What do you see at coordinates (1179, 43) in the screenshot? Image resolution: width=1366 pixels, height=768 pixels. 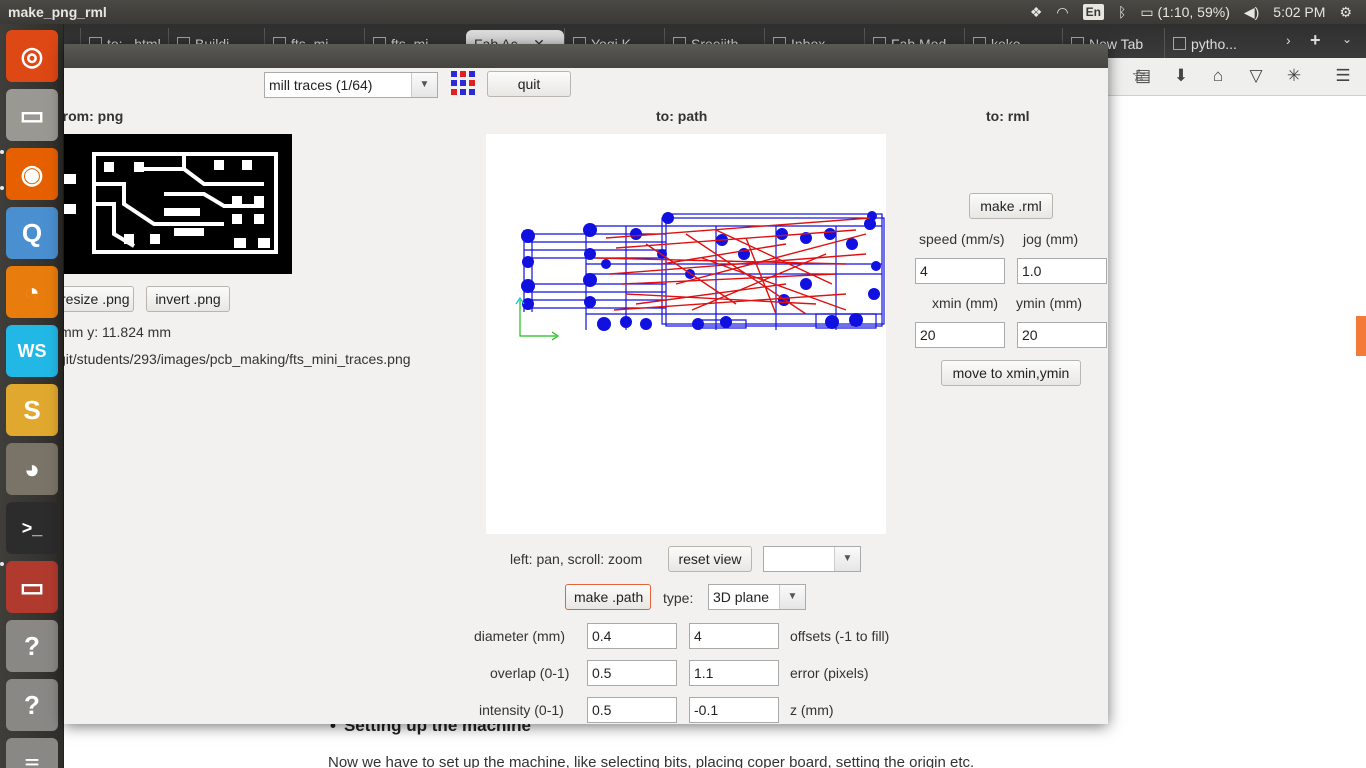 I see `favicon-icon` at bounding box center [1179, 43].